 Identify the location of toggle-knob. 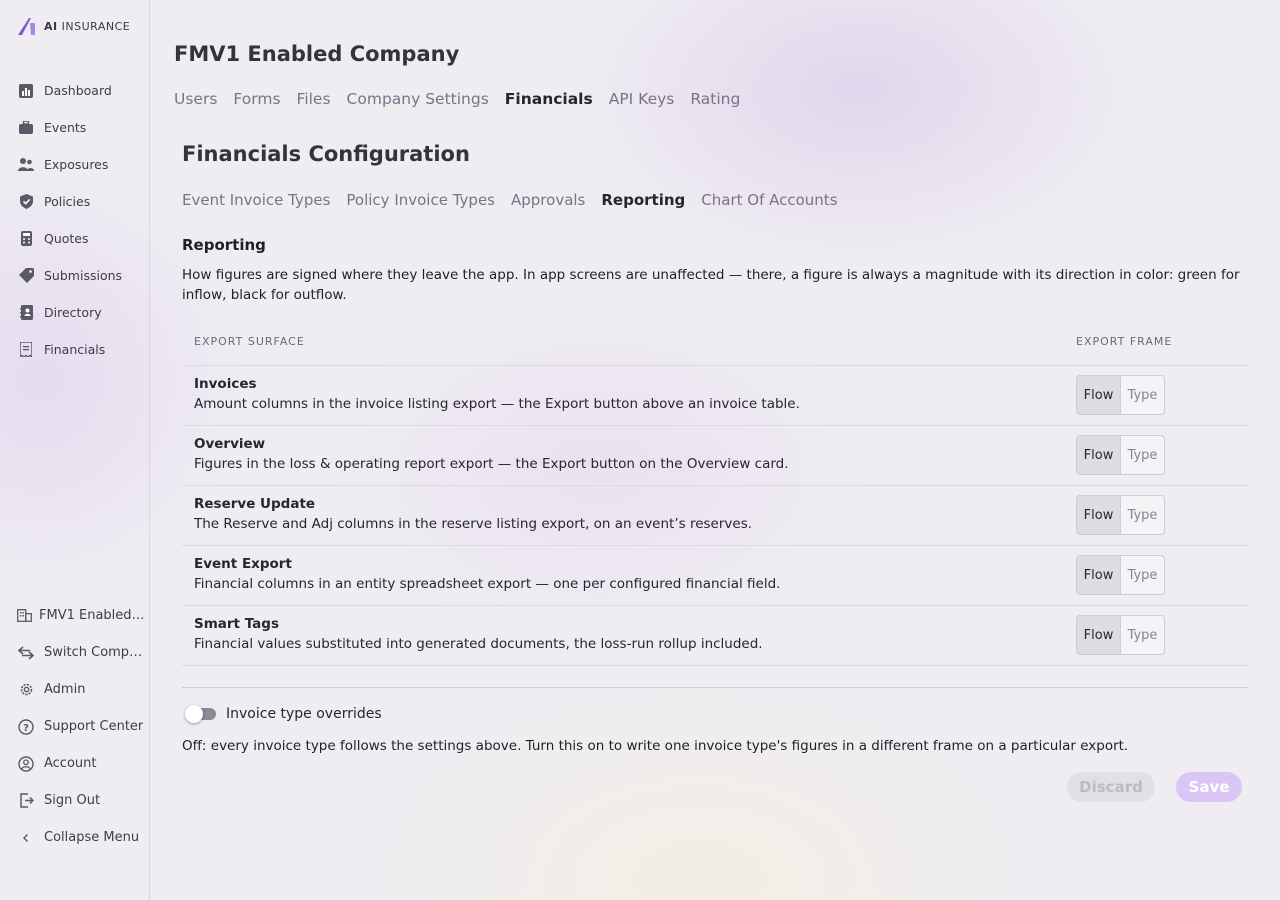
(194, 714).